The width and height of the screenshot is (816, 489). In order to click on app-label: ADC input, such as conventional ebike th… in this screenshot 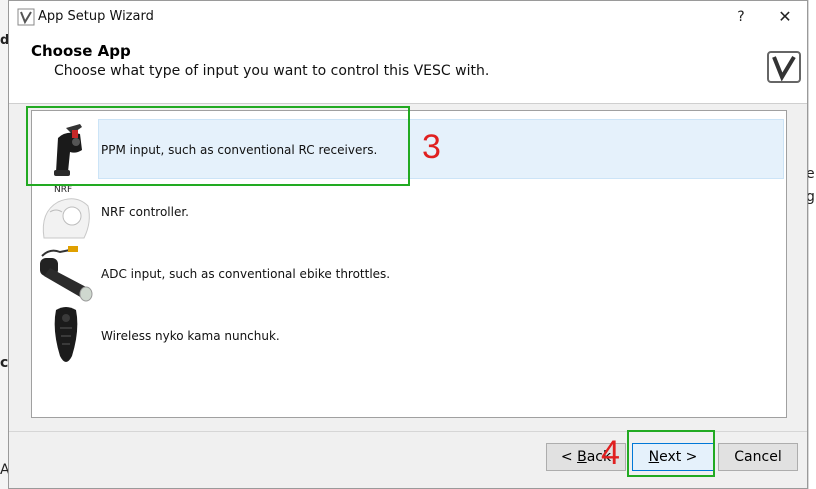, I will do `click(246, 274)`.